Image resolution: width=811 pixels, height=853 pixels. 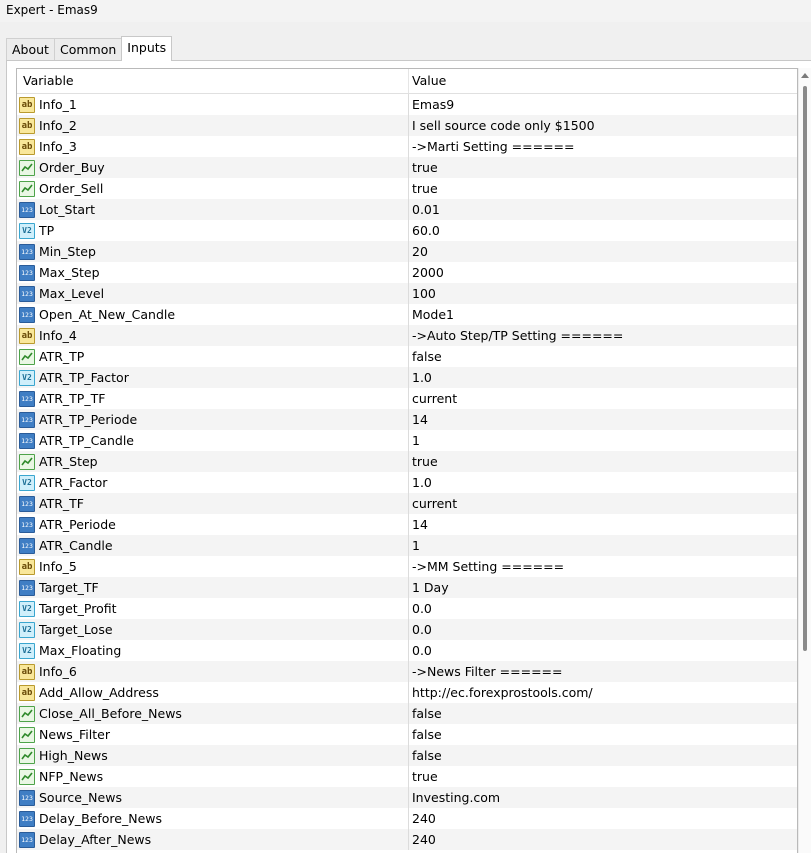 What do you see at coordinates (603, 335) in the screenshot?
I see `value-cell: ->Auto Step/TP Setting ======` at bounding box center [603, 335].